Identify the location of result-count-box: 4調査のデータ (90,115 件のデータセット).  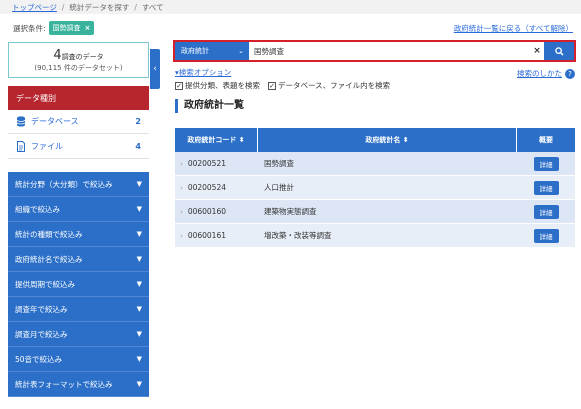
(78, 60).